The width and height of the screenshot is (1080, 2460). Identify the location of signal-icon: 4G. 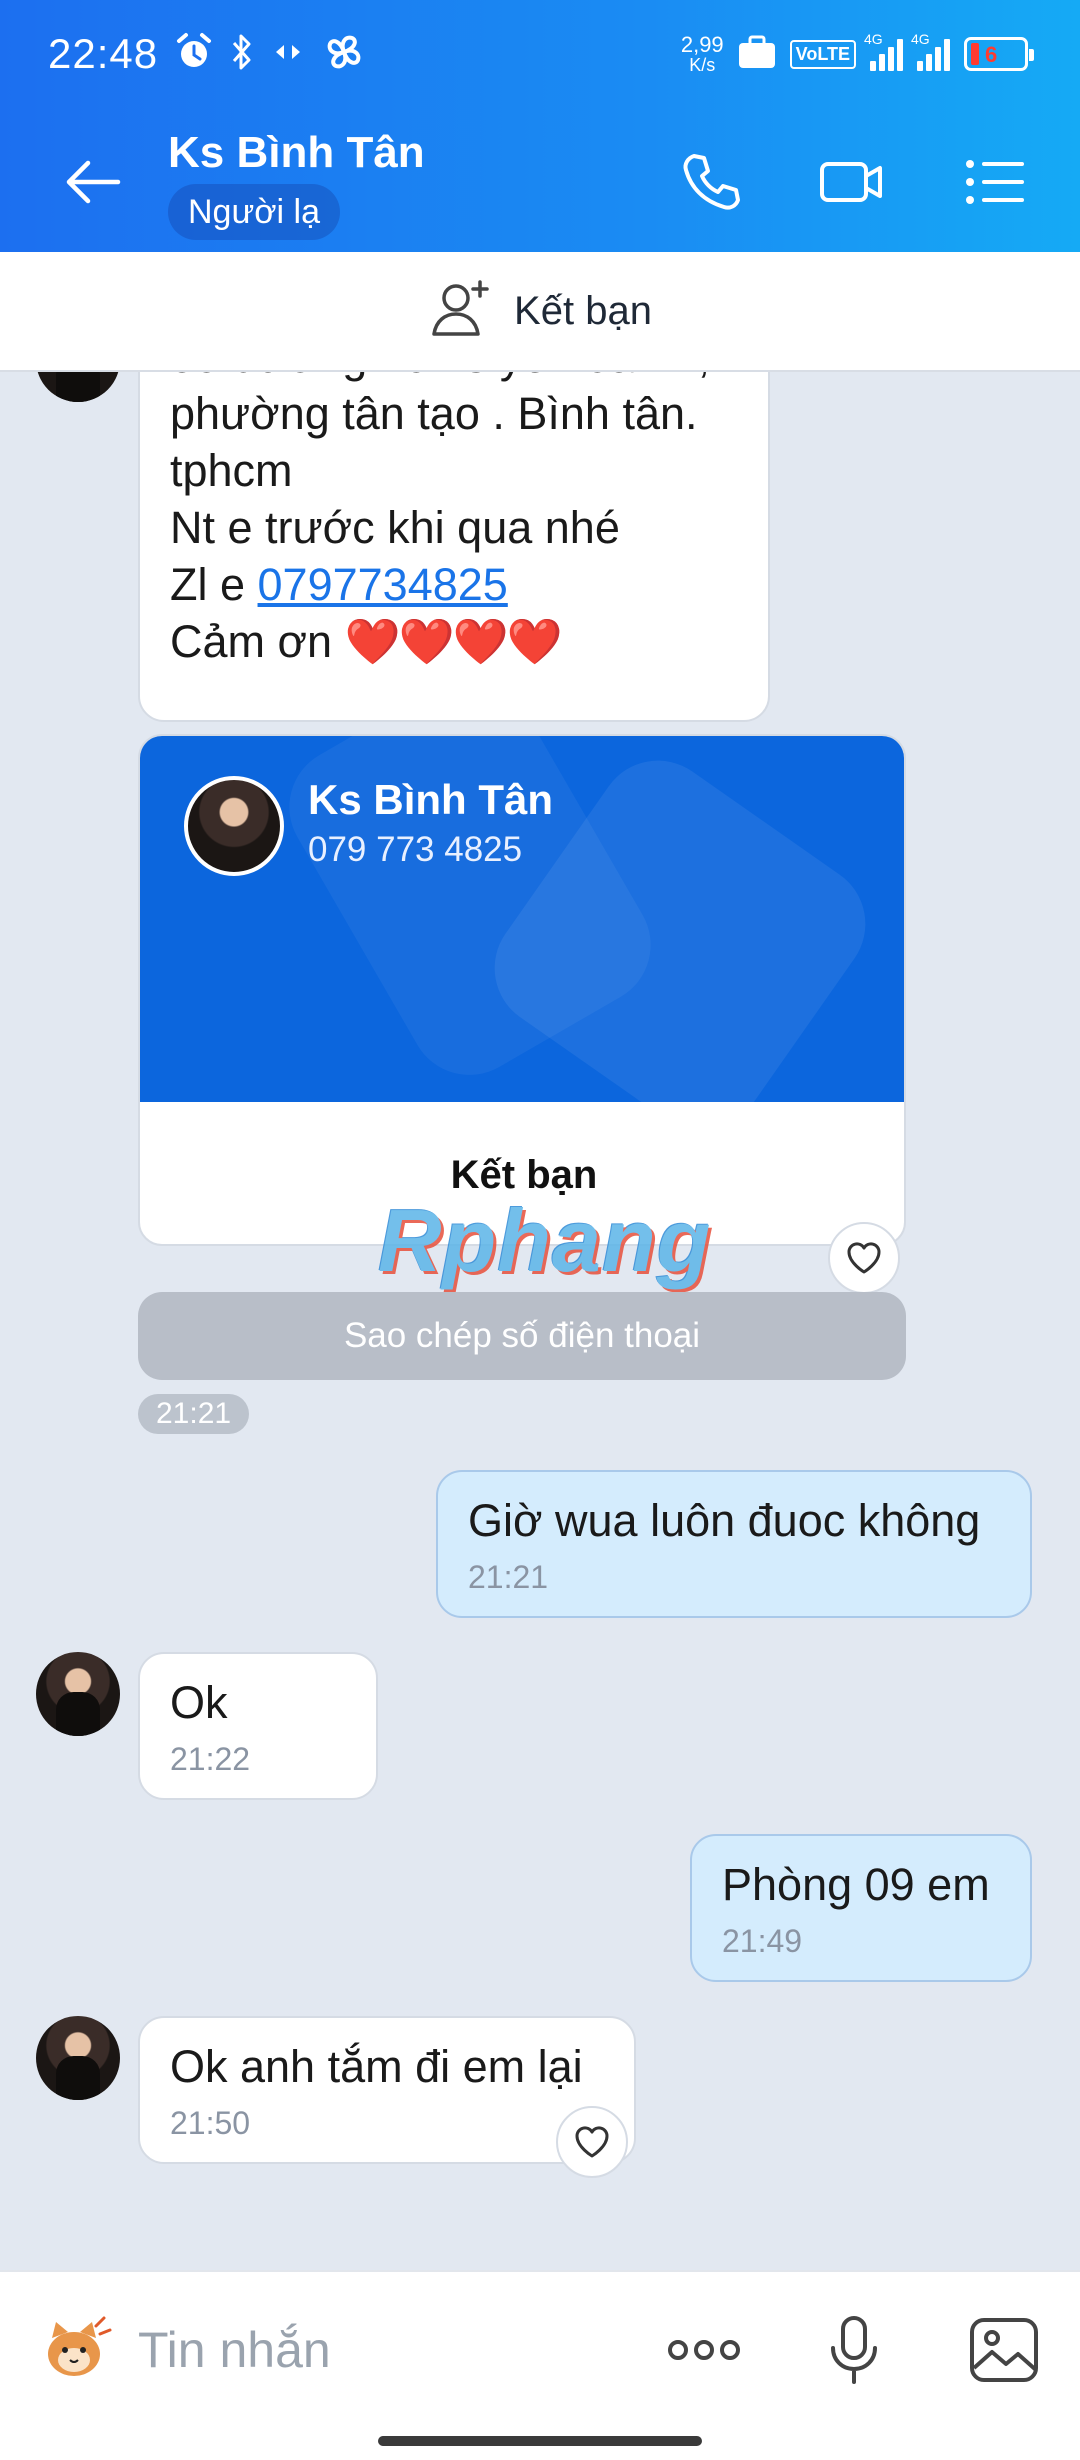
(883, 51).